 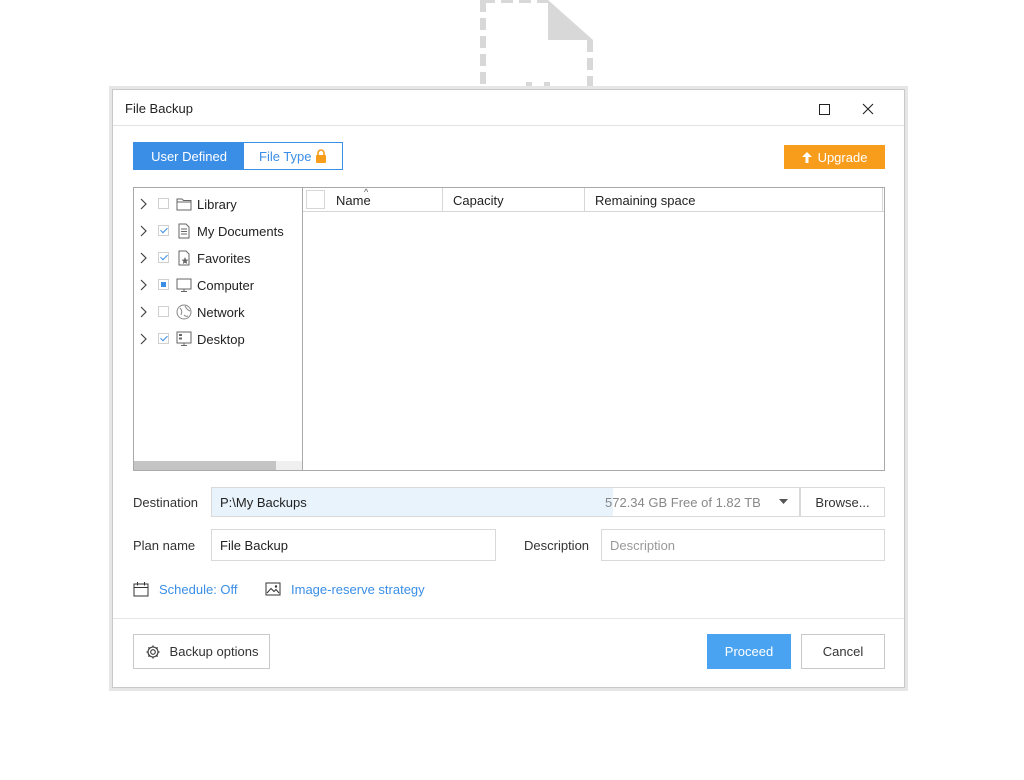 I want to click on upgrade-button: Upgrade, so click(x=834, y=157).